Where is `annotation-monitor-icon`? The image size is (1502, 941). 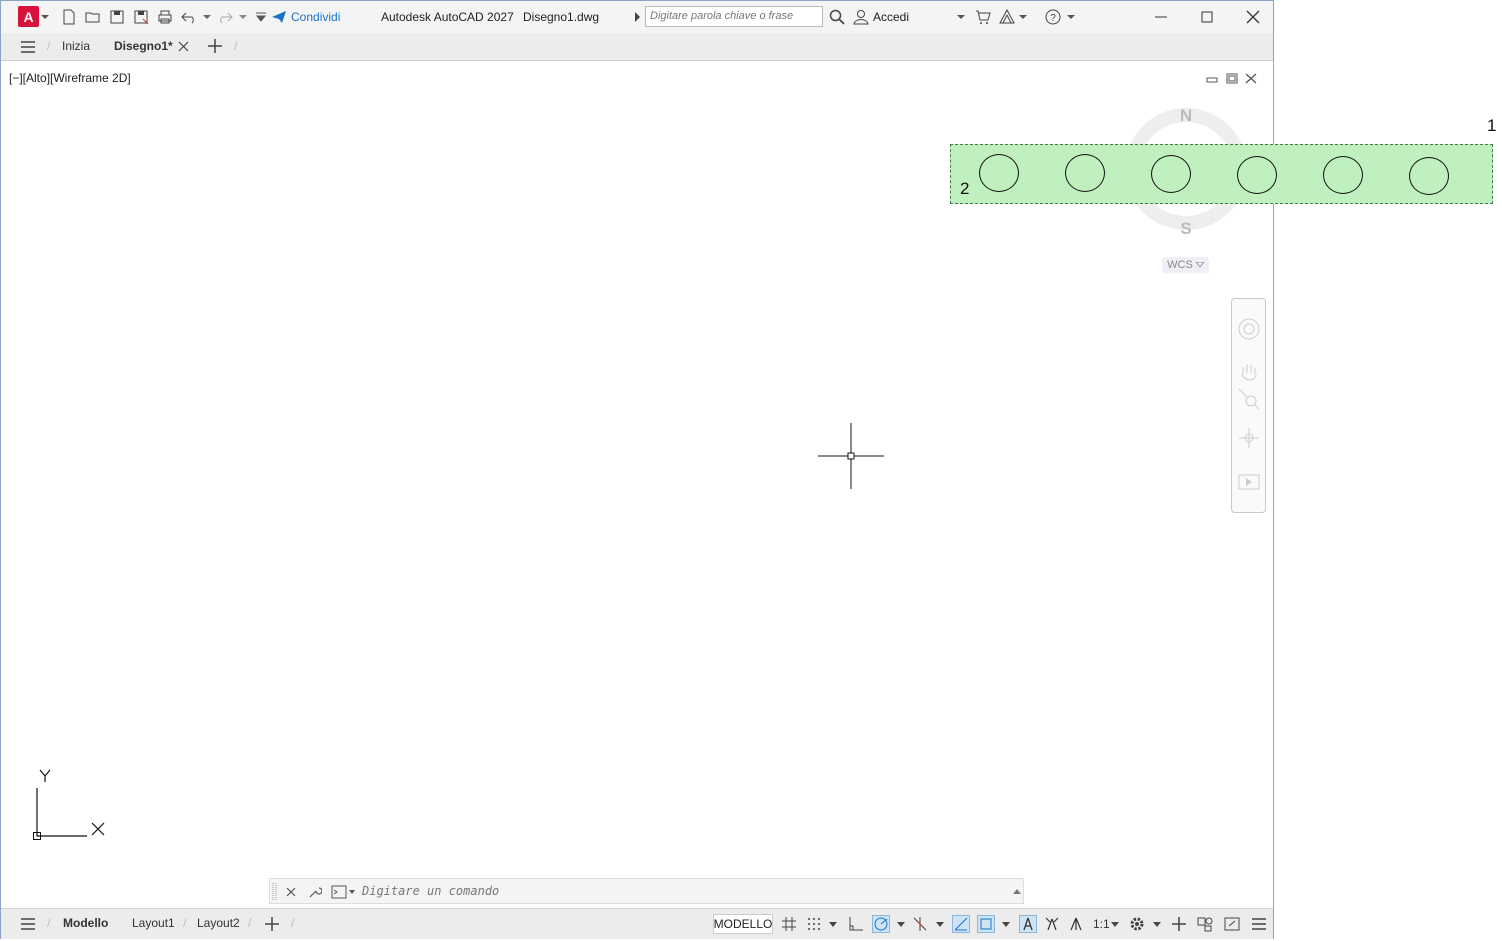
annotation-monitor-icon is located at coordinates (1179, 924).